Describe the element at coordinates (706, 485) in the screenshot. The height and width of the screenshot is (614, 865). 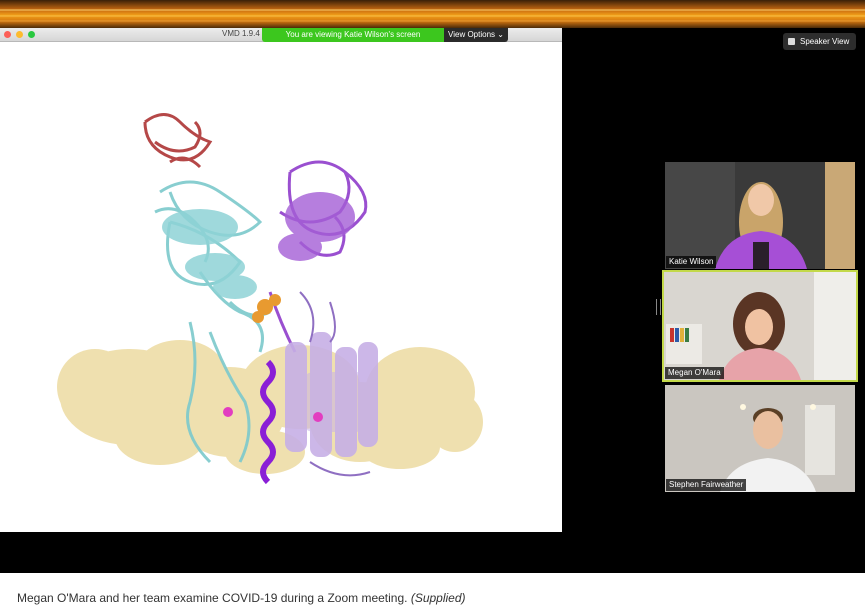
I see `participant-name: Stephen Fairweather` at that location.